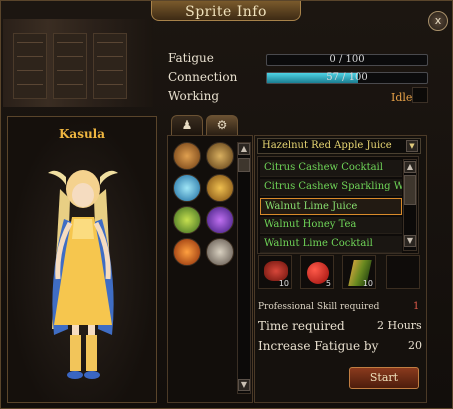 This screenshot has width=453, height=409. Describe the element at coordinates (244, 165) in the screenshot. I see `skill-scroll-thumb` at that location.